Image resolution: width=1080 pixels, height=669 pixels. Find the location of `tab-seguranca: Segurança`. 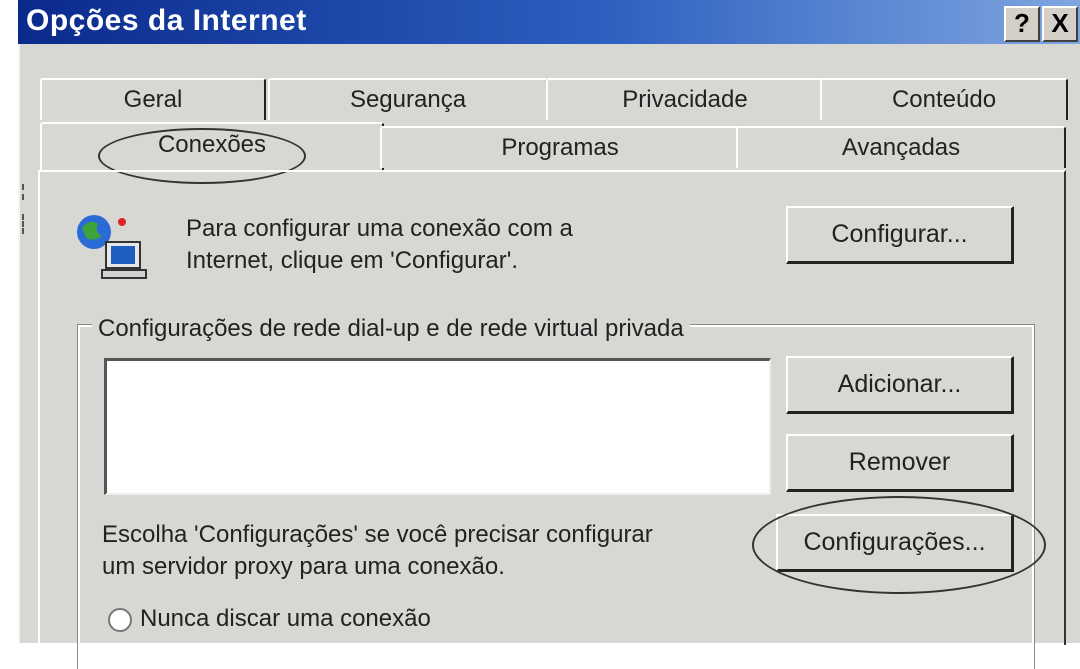

tab-seguranca: Segurança is located at coordinates (408, 99).